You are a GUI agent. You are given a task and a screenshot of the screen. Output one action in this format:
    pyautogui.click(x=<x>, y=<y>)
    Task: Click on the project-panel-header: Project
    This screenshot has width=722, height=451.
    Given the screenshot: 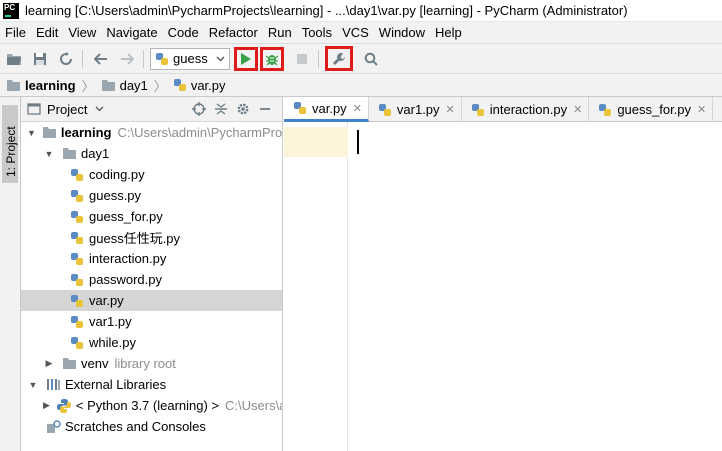 What is the action you would take?
    pyautogui.click(x=151, y=109)
    